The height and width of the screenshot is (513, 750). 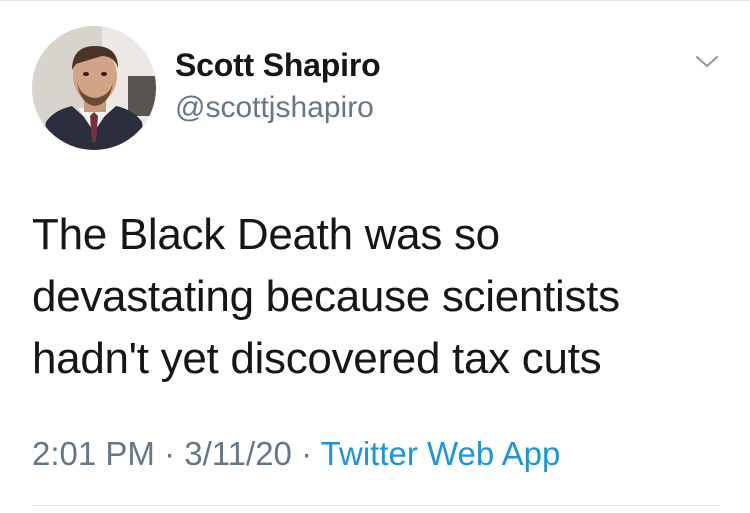 I want to click on more-menu-button, so click(x=707, y=62).